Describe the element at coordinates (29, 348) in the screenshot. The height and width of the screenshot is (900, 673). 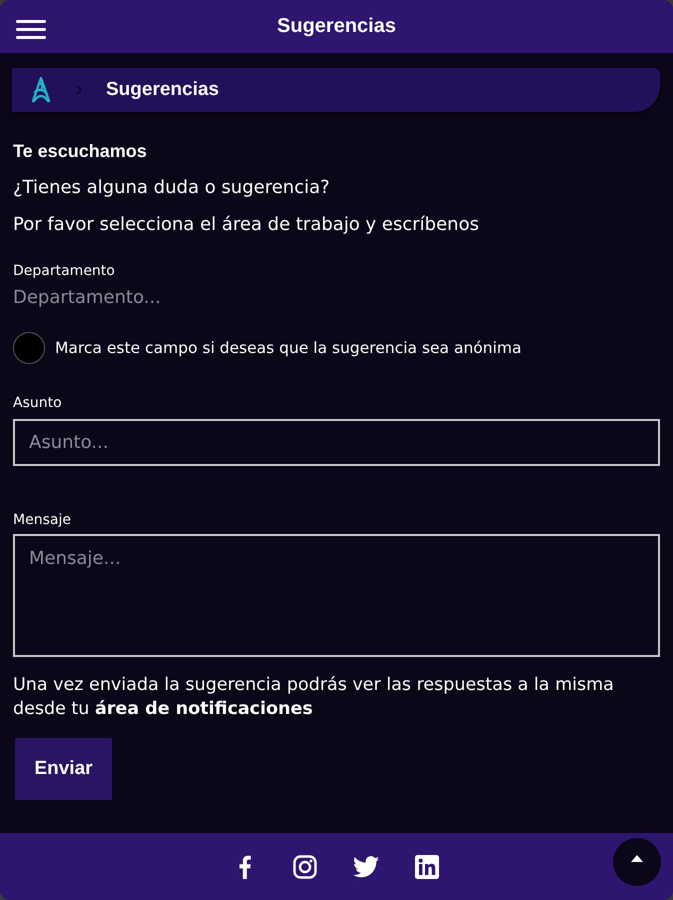
I see `anonymous-radio` at that location.